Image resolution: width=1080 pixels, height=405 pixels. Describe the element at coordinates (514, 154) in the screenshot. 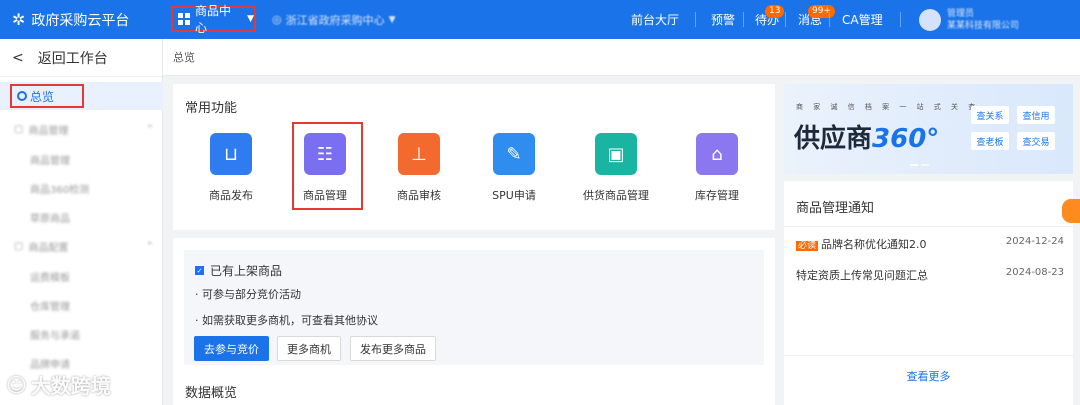

I see `edit-icon: ✎` at that location.